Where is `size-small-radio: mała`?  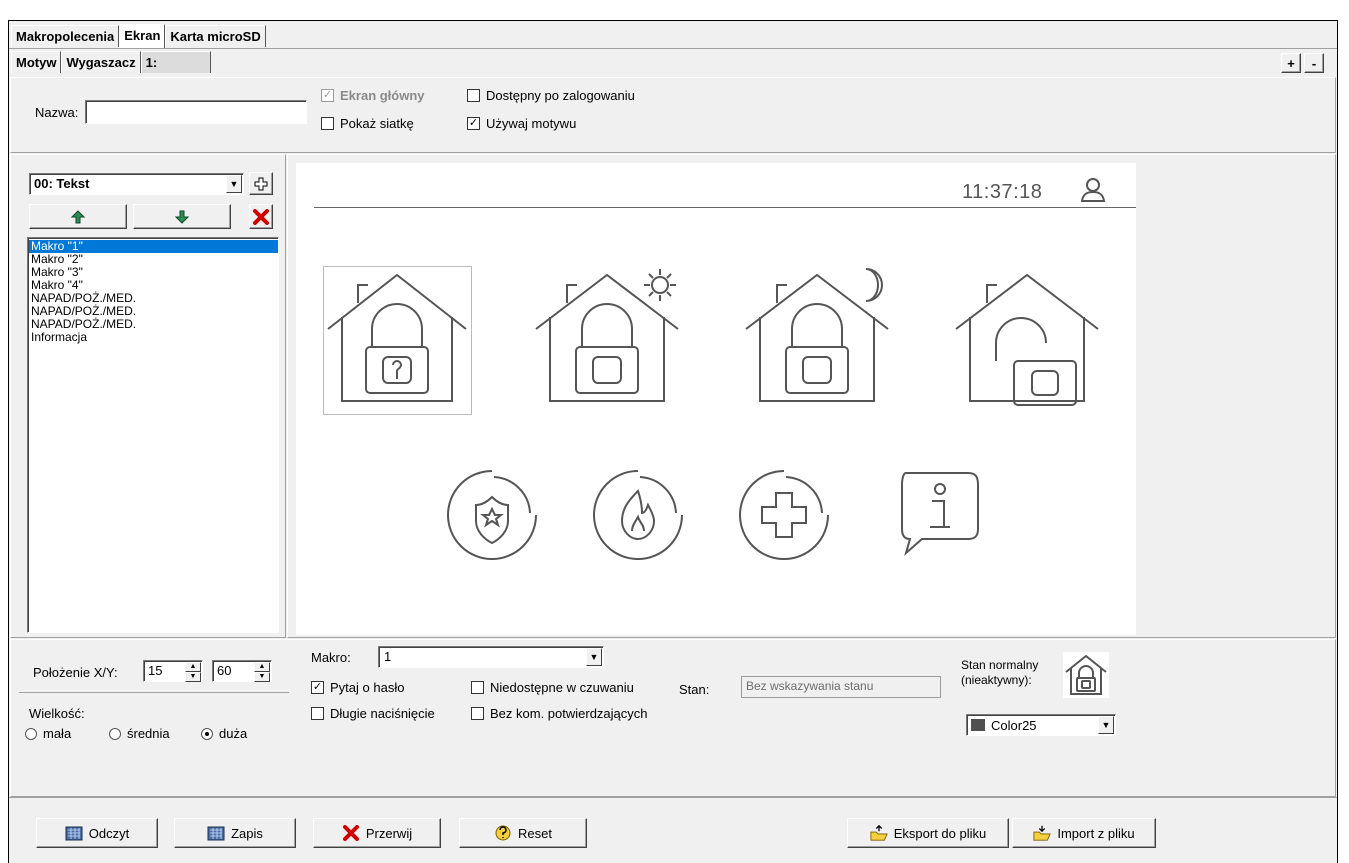 size-small-radio: mała is located at coordinates (48, 733).